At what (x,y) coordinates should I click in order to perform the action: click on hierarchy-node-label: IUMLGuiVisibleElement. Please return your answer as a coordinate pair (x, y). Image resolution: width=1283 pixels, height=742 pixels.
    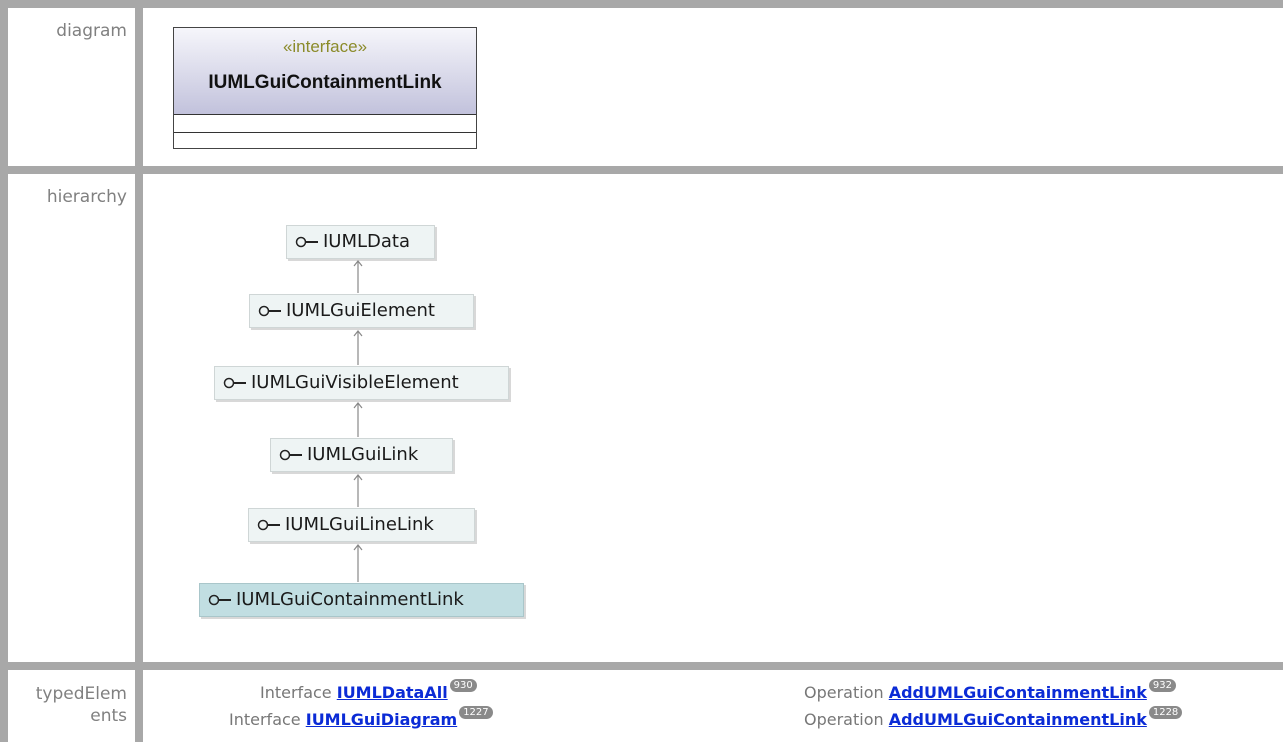
    Looking at the image, I should click on (355, 382).